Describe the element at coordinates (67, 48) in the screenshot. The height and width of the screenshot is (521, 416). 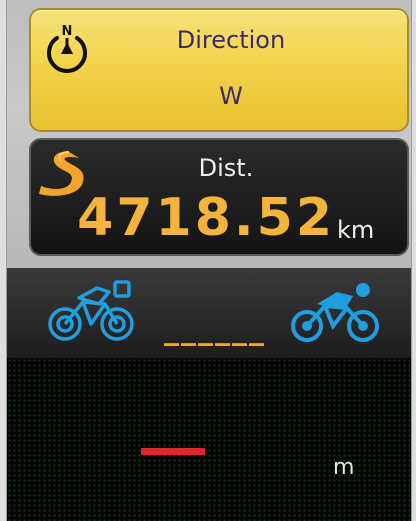
I see `compass-icon: N` at that location.